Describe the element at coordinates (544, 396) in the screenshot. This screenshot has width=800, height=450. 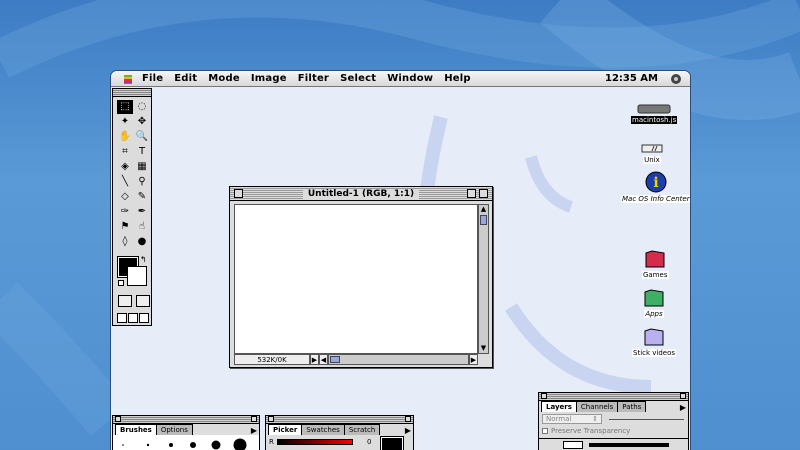
I see `layers-close-icon` at that location.